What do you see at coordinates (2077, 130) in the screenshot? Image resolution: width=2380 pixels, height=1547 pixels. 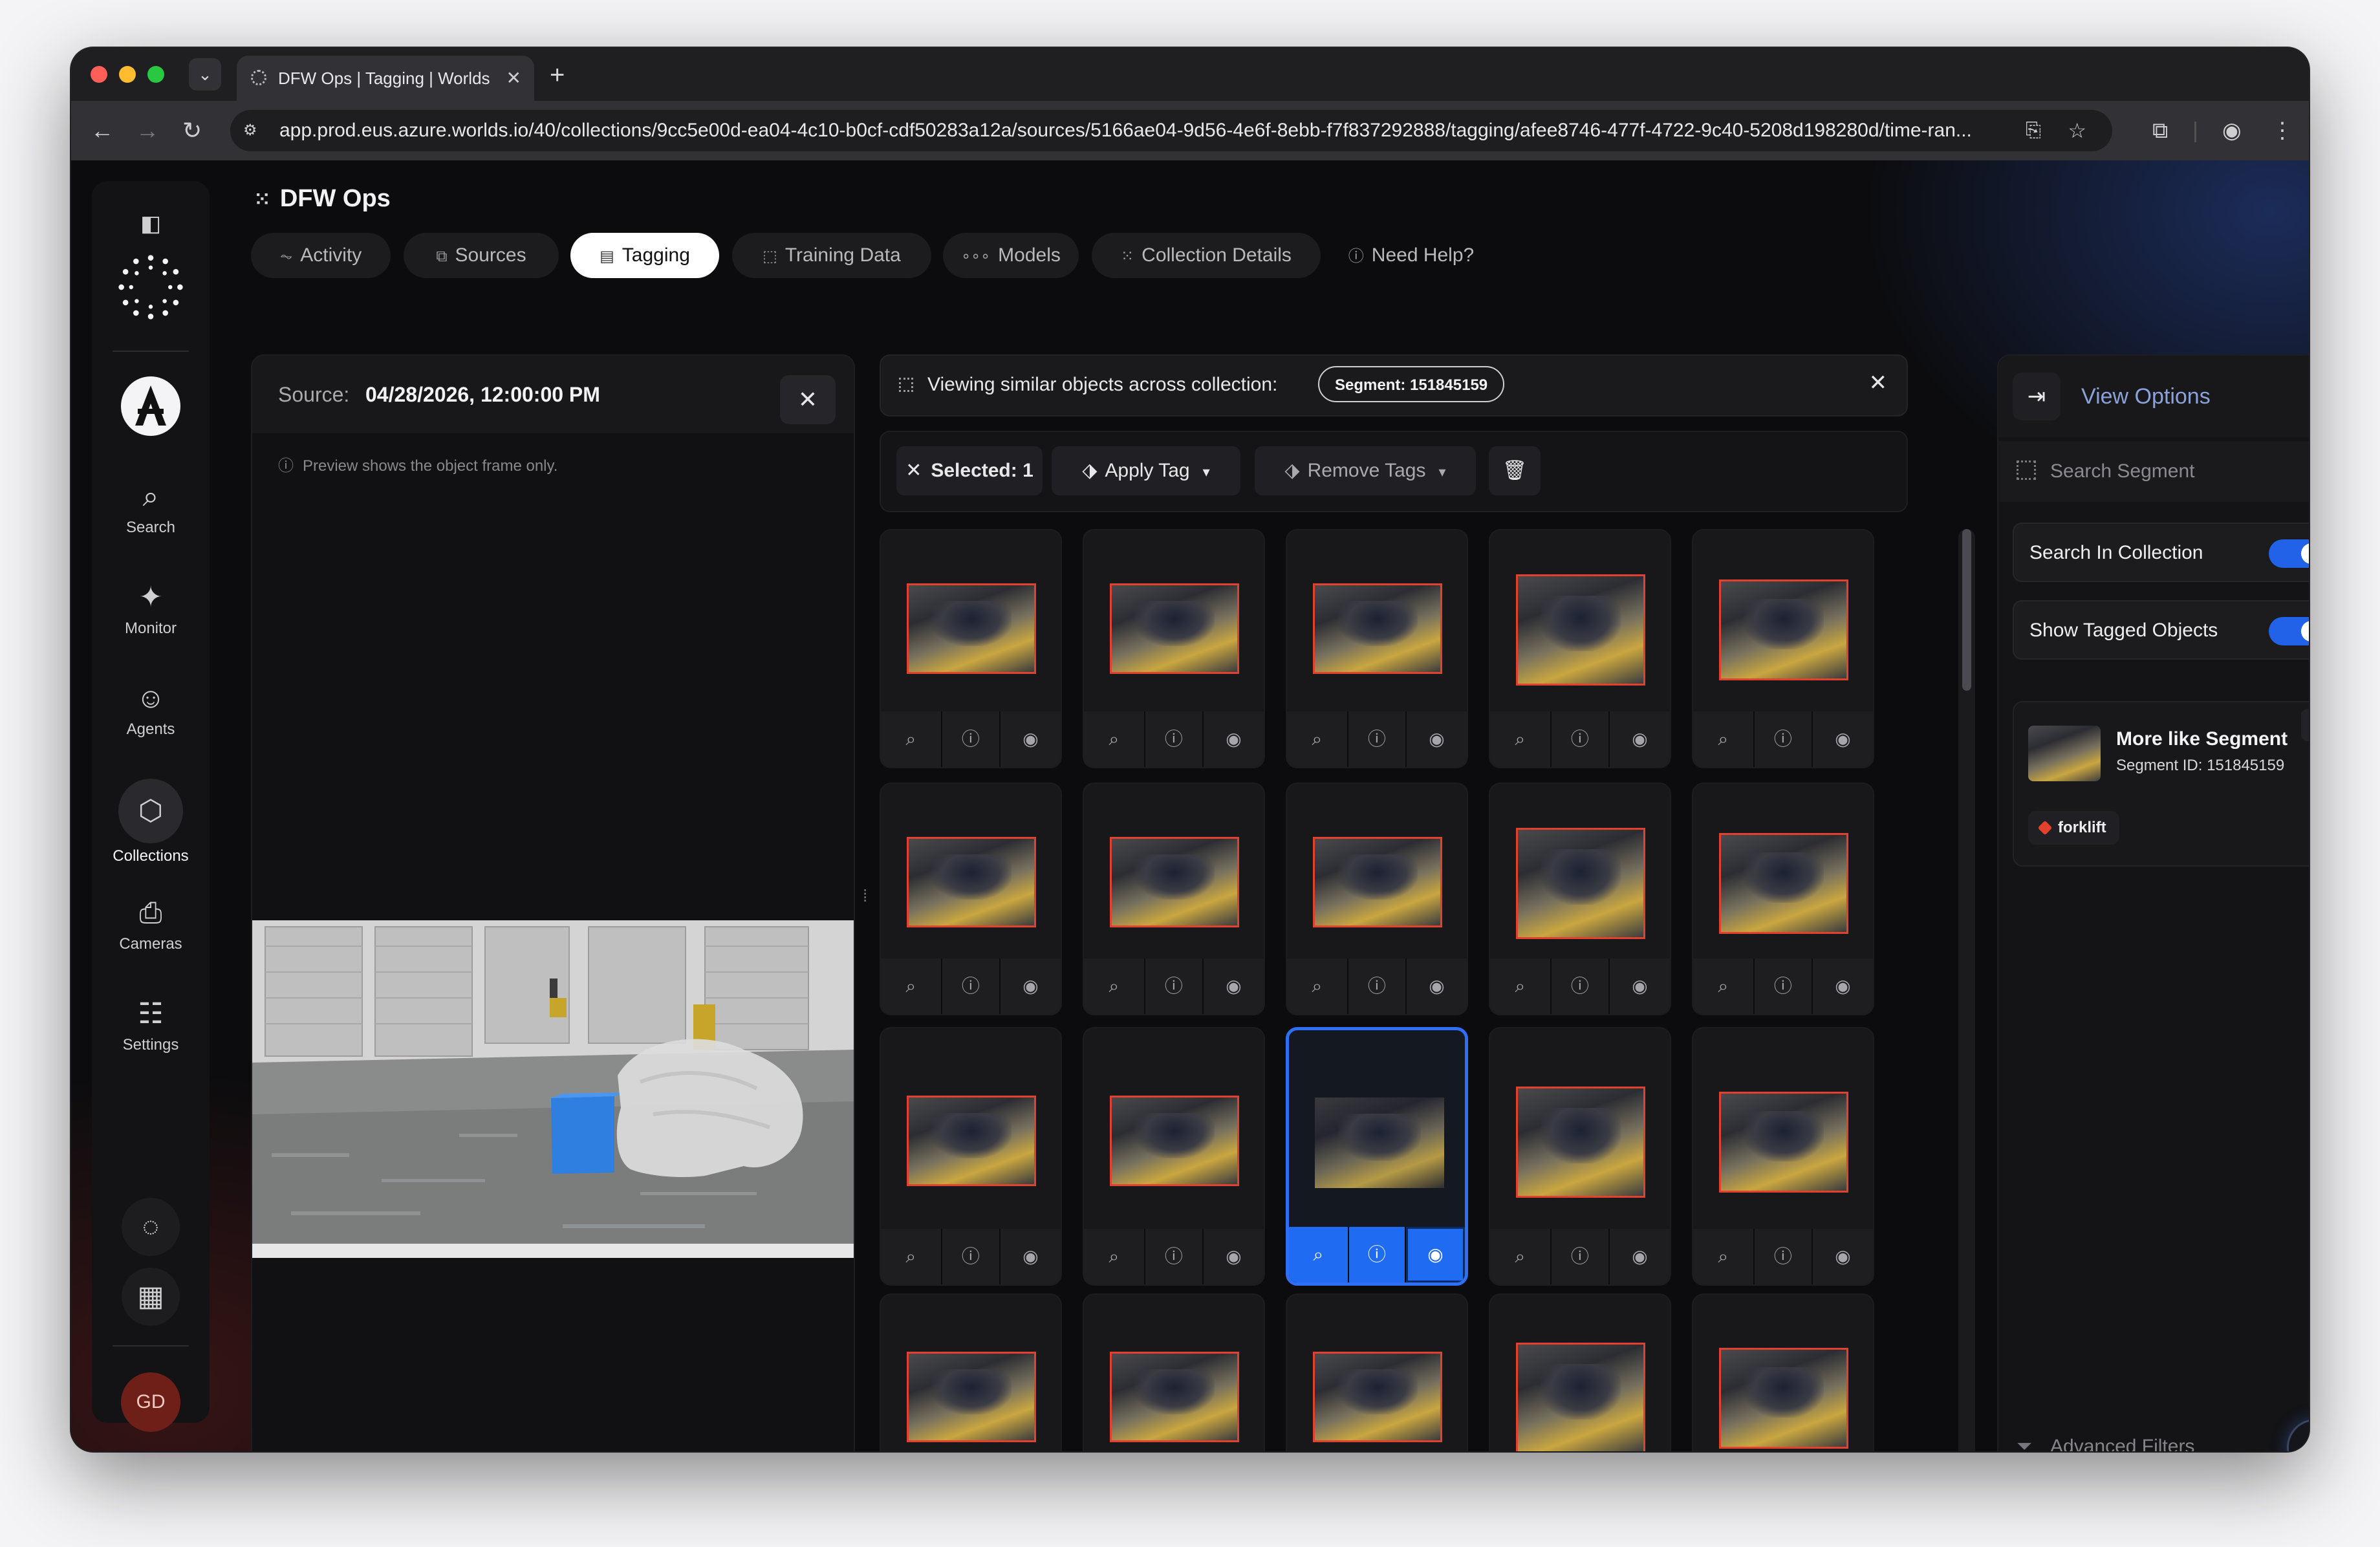 I see `bookmark-star-icon: ☆` at bounding box center [2077, 130].